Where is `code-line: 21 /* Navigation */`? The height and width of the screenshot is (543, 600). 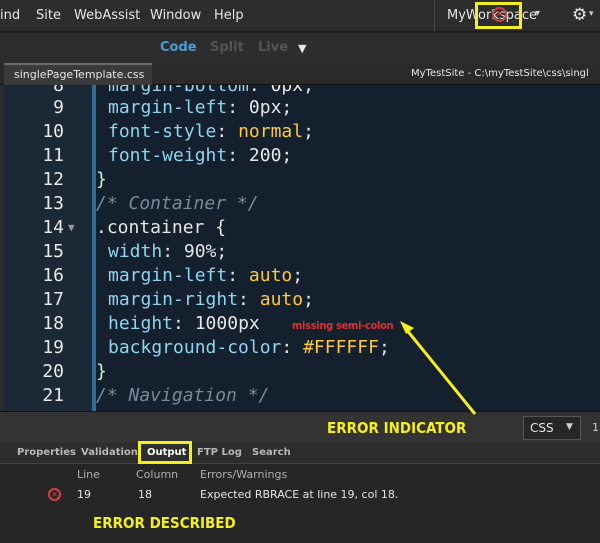
code-line: 21 /* Navigation */ is located at coordinates (302, 396).